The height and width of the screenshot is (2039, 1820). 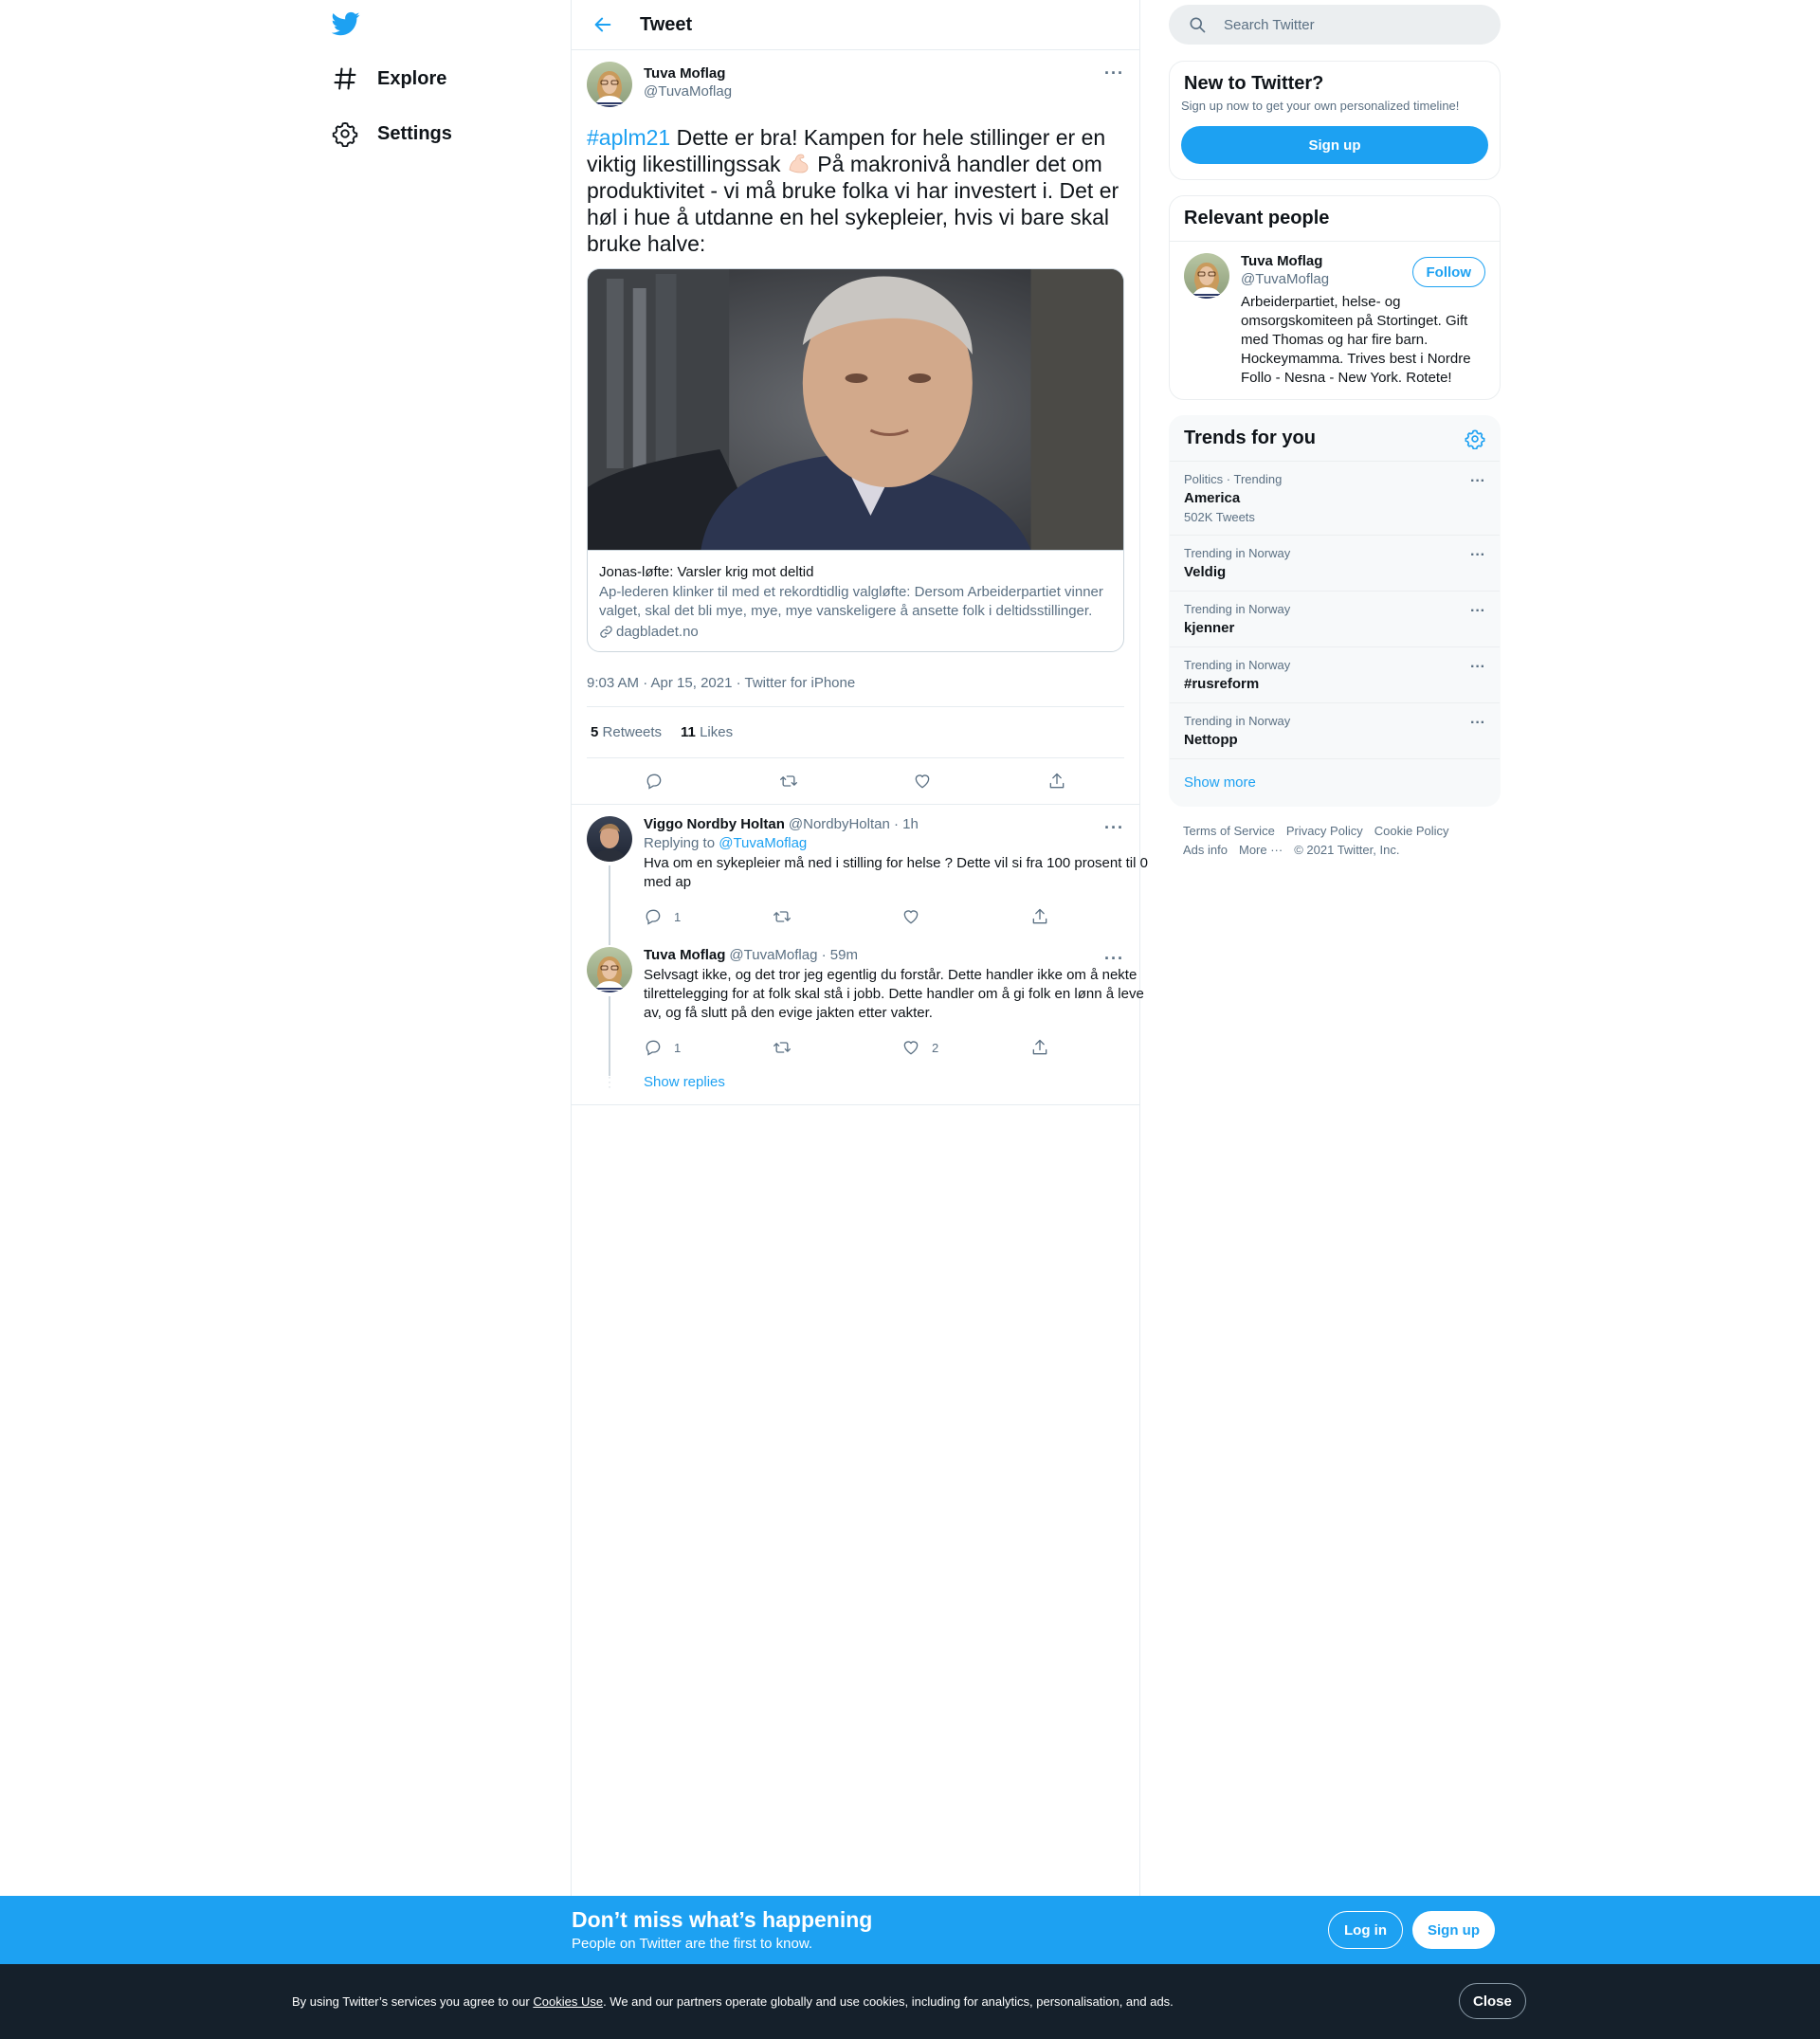 What do you see at coordinates (1492, 2001) in the screenshot?
I see `close-button: Close` at bounding box center [1492, 2001].